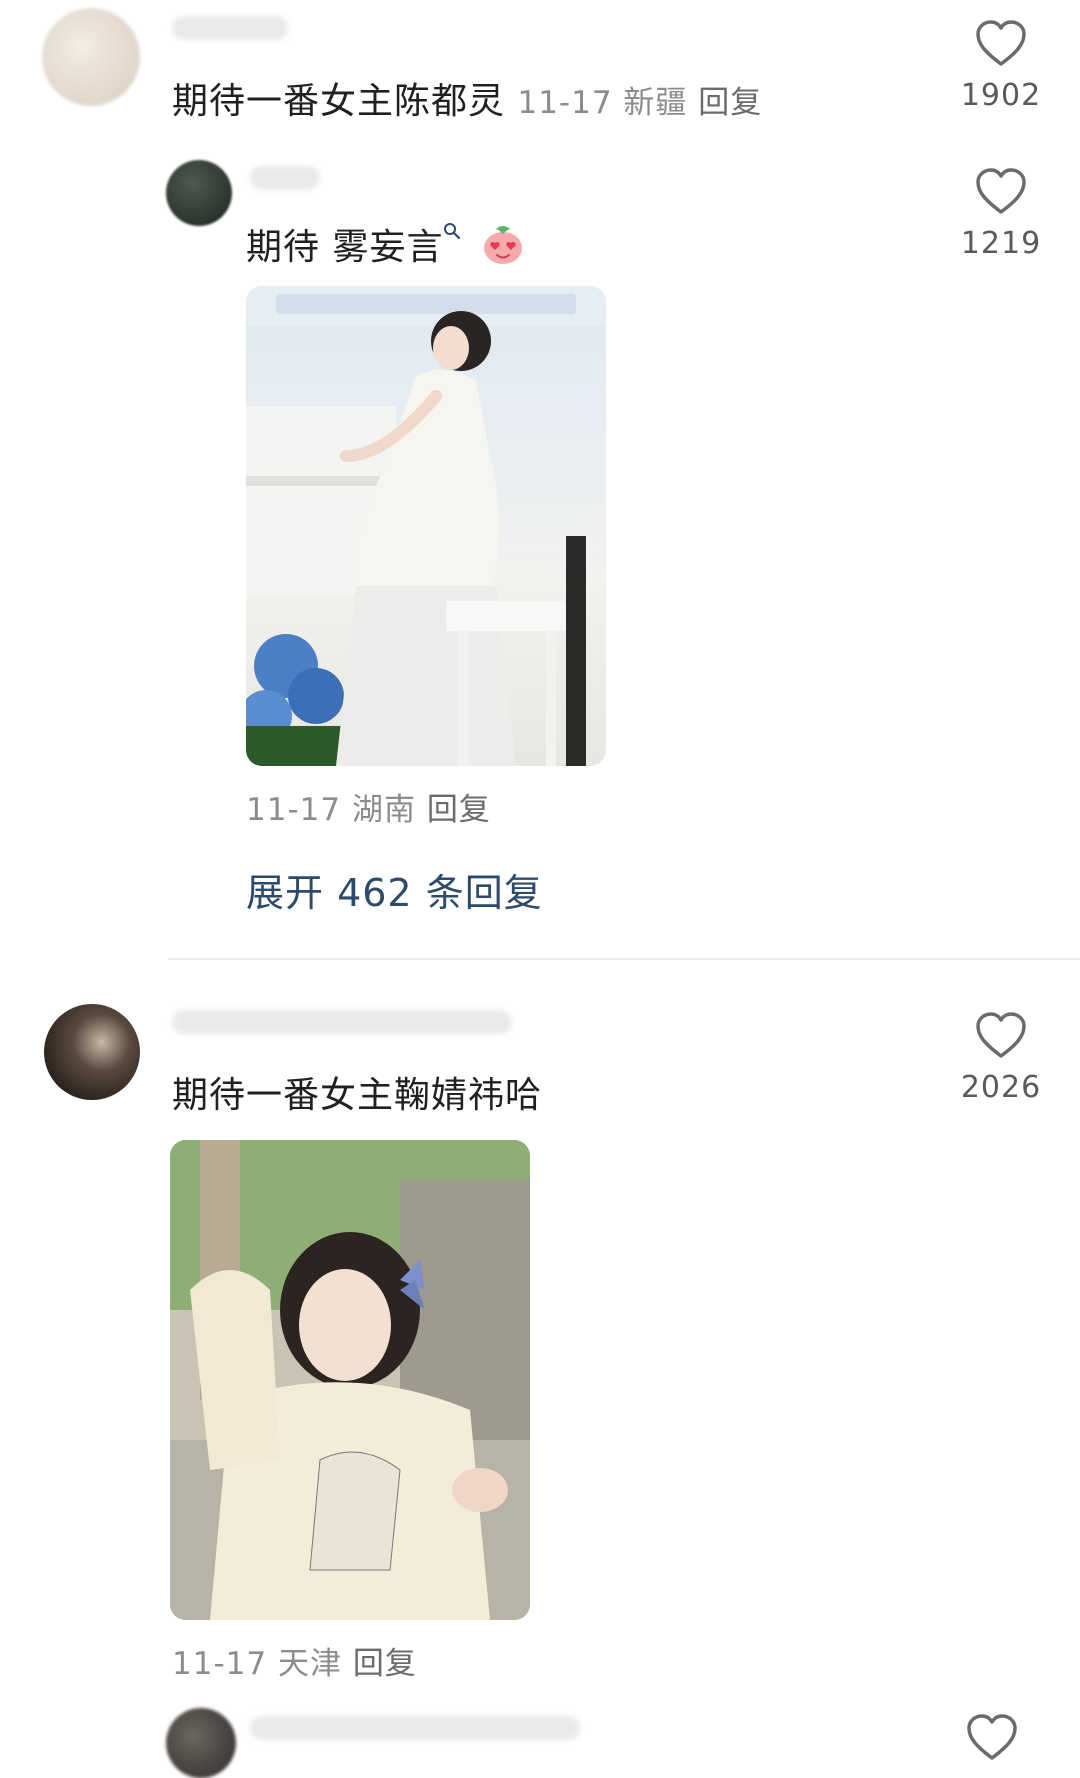 The width and height of the screenshot is (1080, 1778). I want to click on expand-replies-button: 展开 462 条回复, so click(394, 889).